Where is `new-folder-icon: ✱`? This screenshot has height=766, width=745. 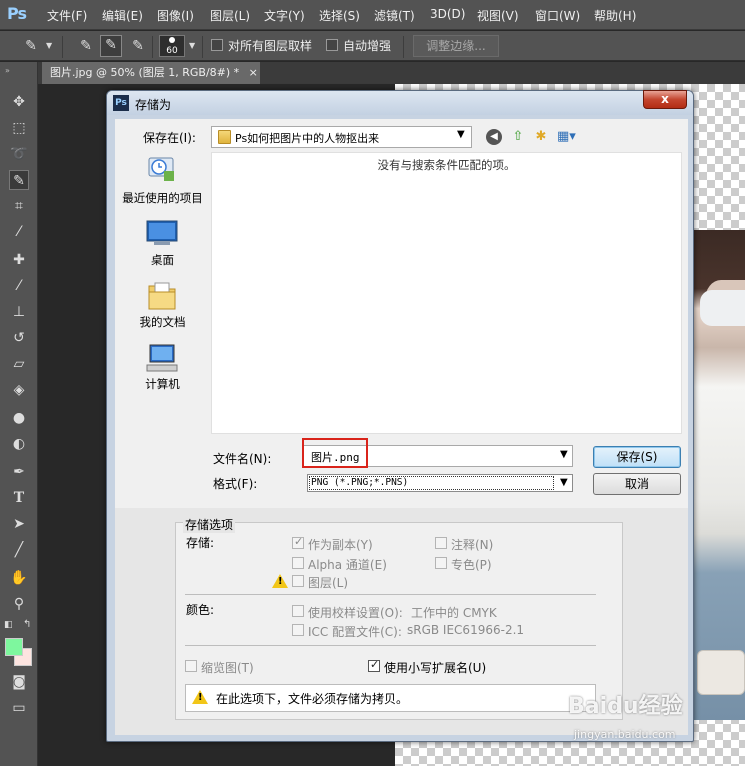
new-folder-icon: ✱ is located at coordinates (541, 137).